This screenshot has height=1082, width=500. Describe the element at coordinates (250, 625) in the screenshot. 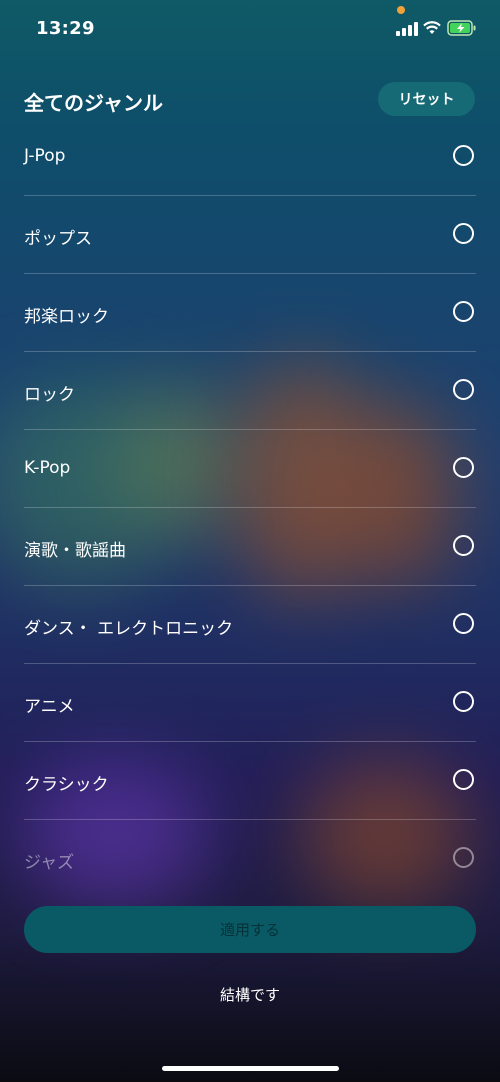

I see `genre-item-dance-electronic: ダンス・ エレクトロニック` at that location.